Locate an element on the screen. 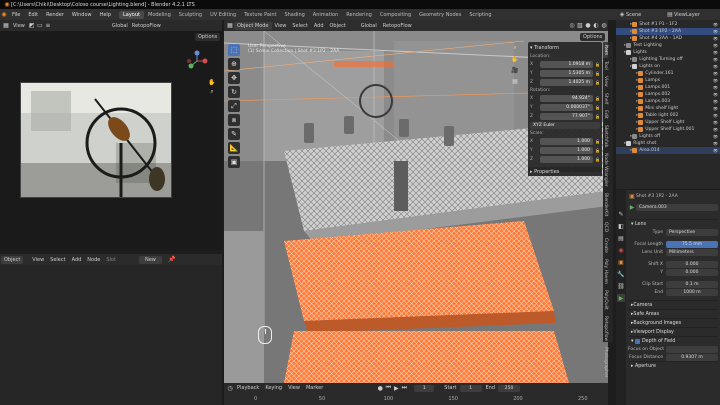  pin-icon: 📌 is located at coordinates (172, 260).